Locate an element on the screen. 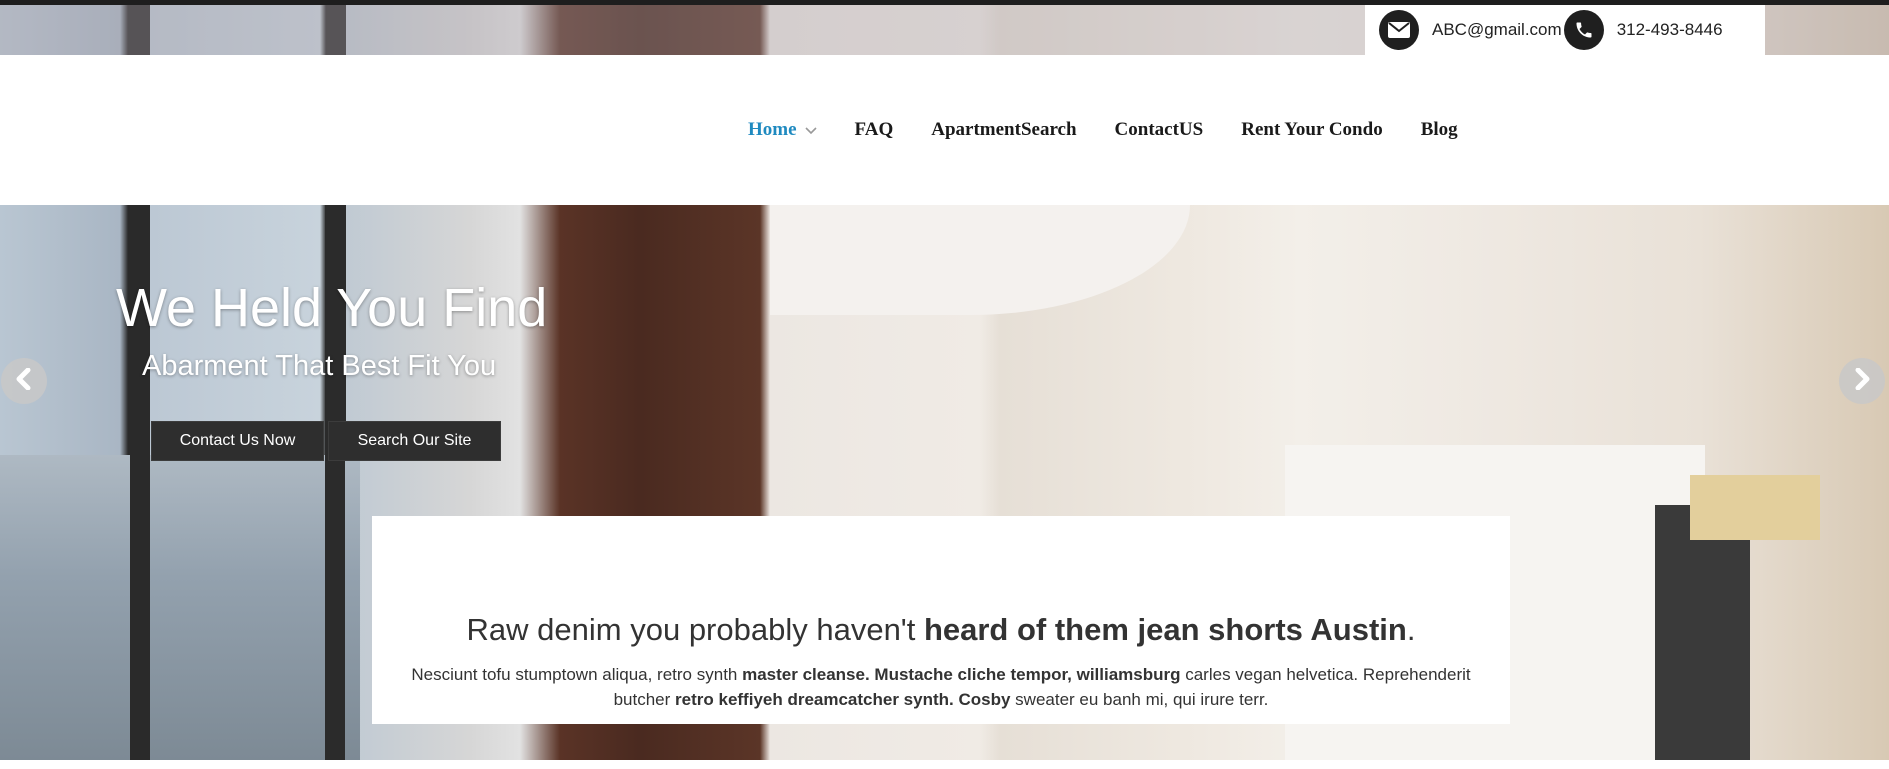 This screenshot has width=1889, height=769. slider-prev-button is located at coordinates (24, 381).